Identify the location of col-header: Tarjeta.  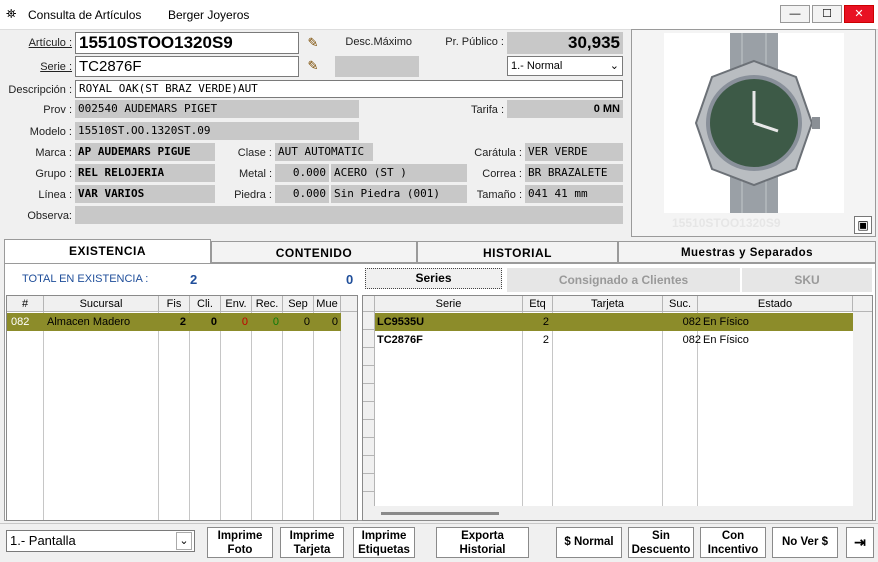
(608, 304).